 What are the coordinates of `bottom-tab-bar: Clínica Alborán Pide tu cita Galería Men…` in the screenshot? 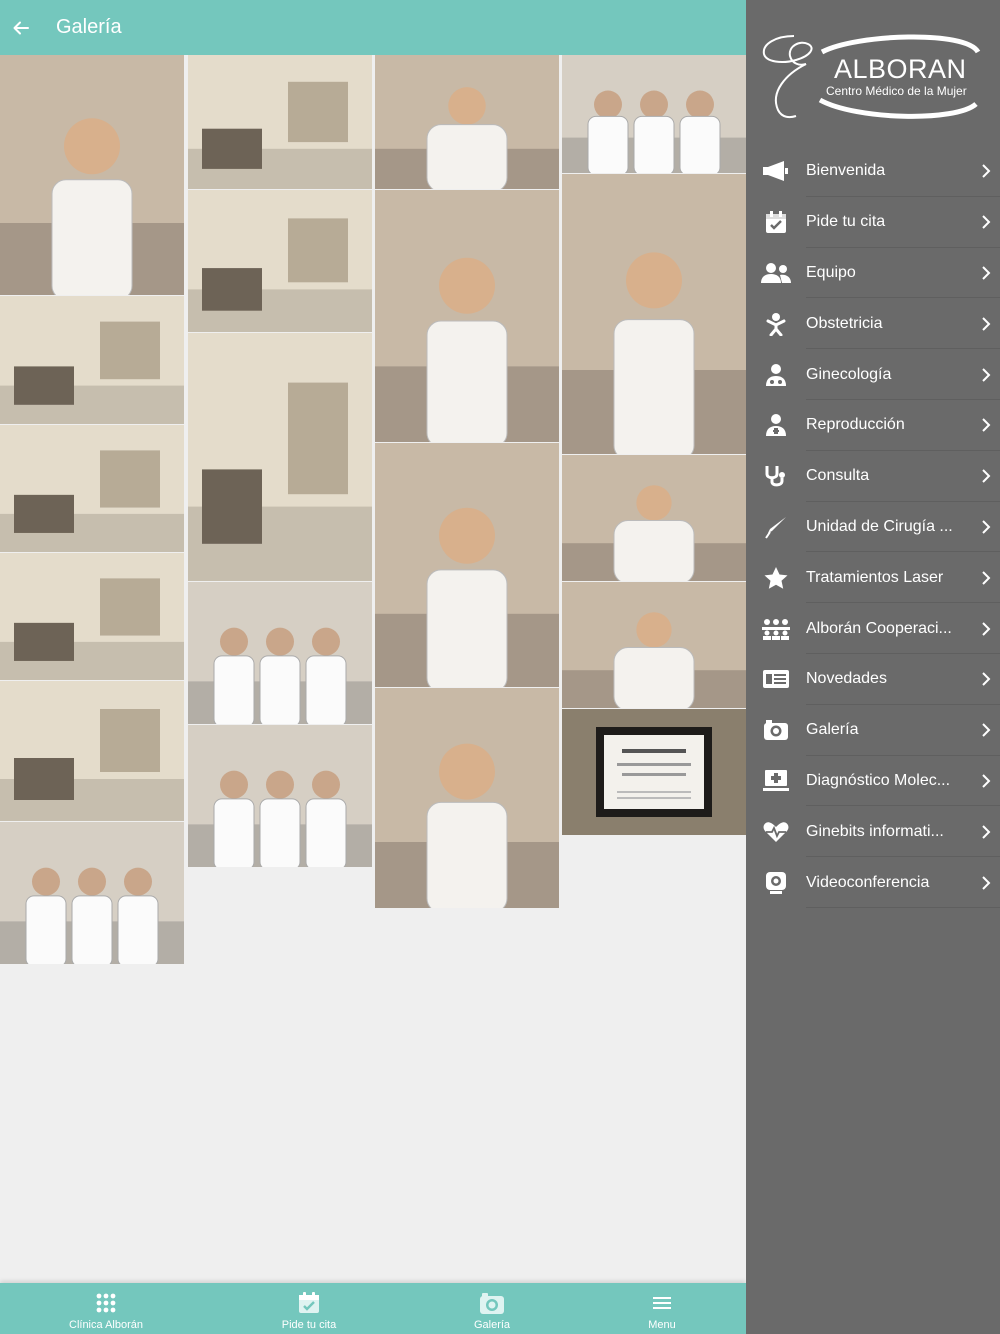 It's located at (373, 1308).